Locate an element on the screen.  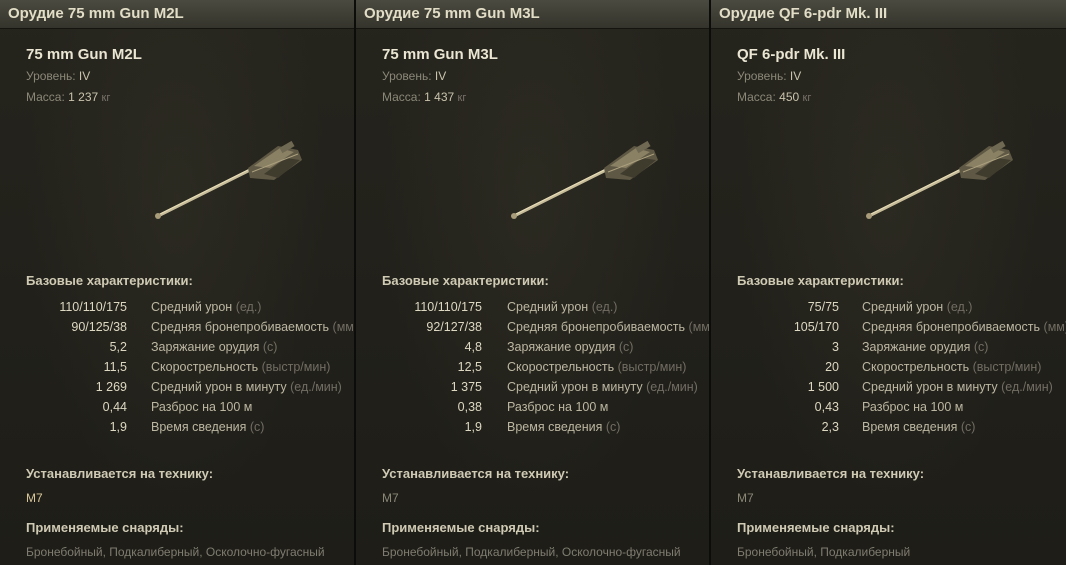
stat-value: 0,44 is located at coordinates (114, 407).